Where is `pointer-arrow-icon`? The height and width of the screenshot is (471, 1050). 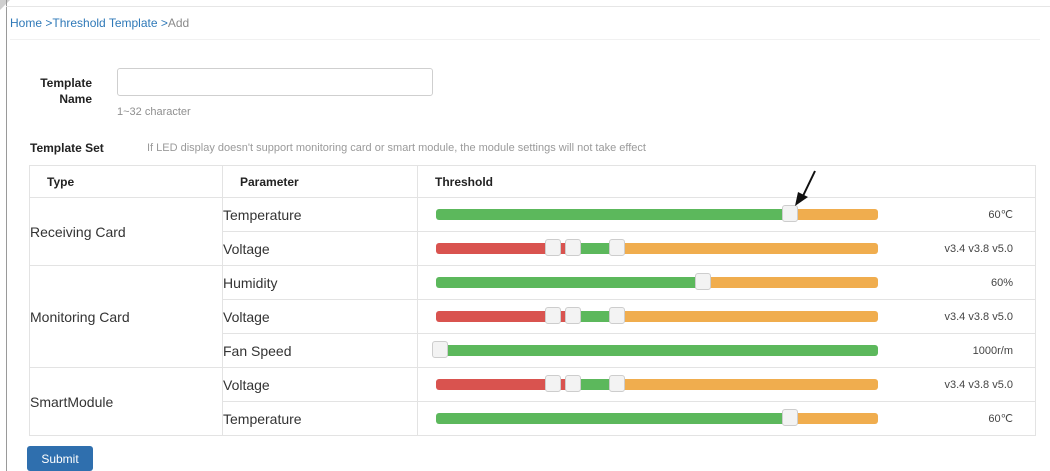
pointer-arrow-icon is located at coordinates (805, 188).